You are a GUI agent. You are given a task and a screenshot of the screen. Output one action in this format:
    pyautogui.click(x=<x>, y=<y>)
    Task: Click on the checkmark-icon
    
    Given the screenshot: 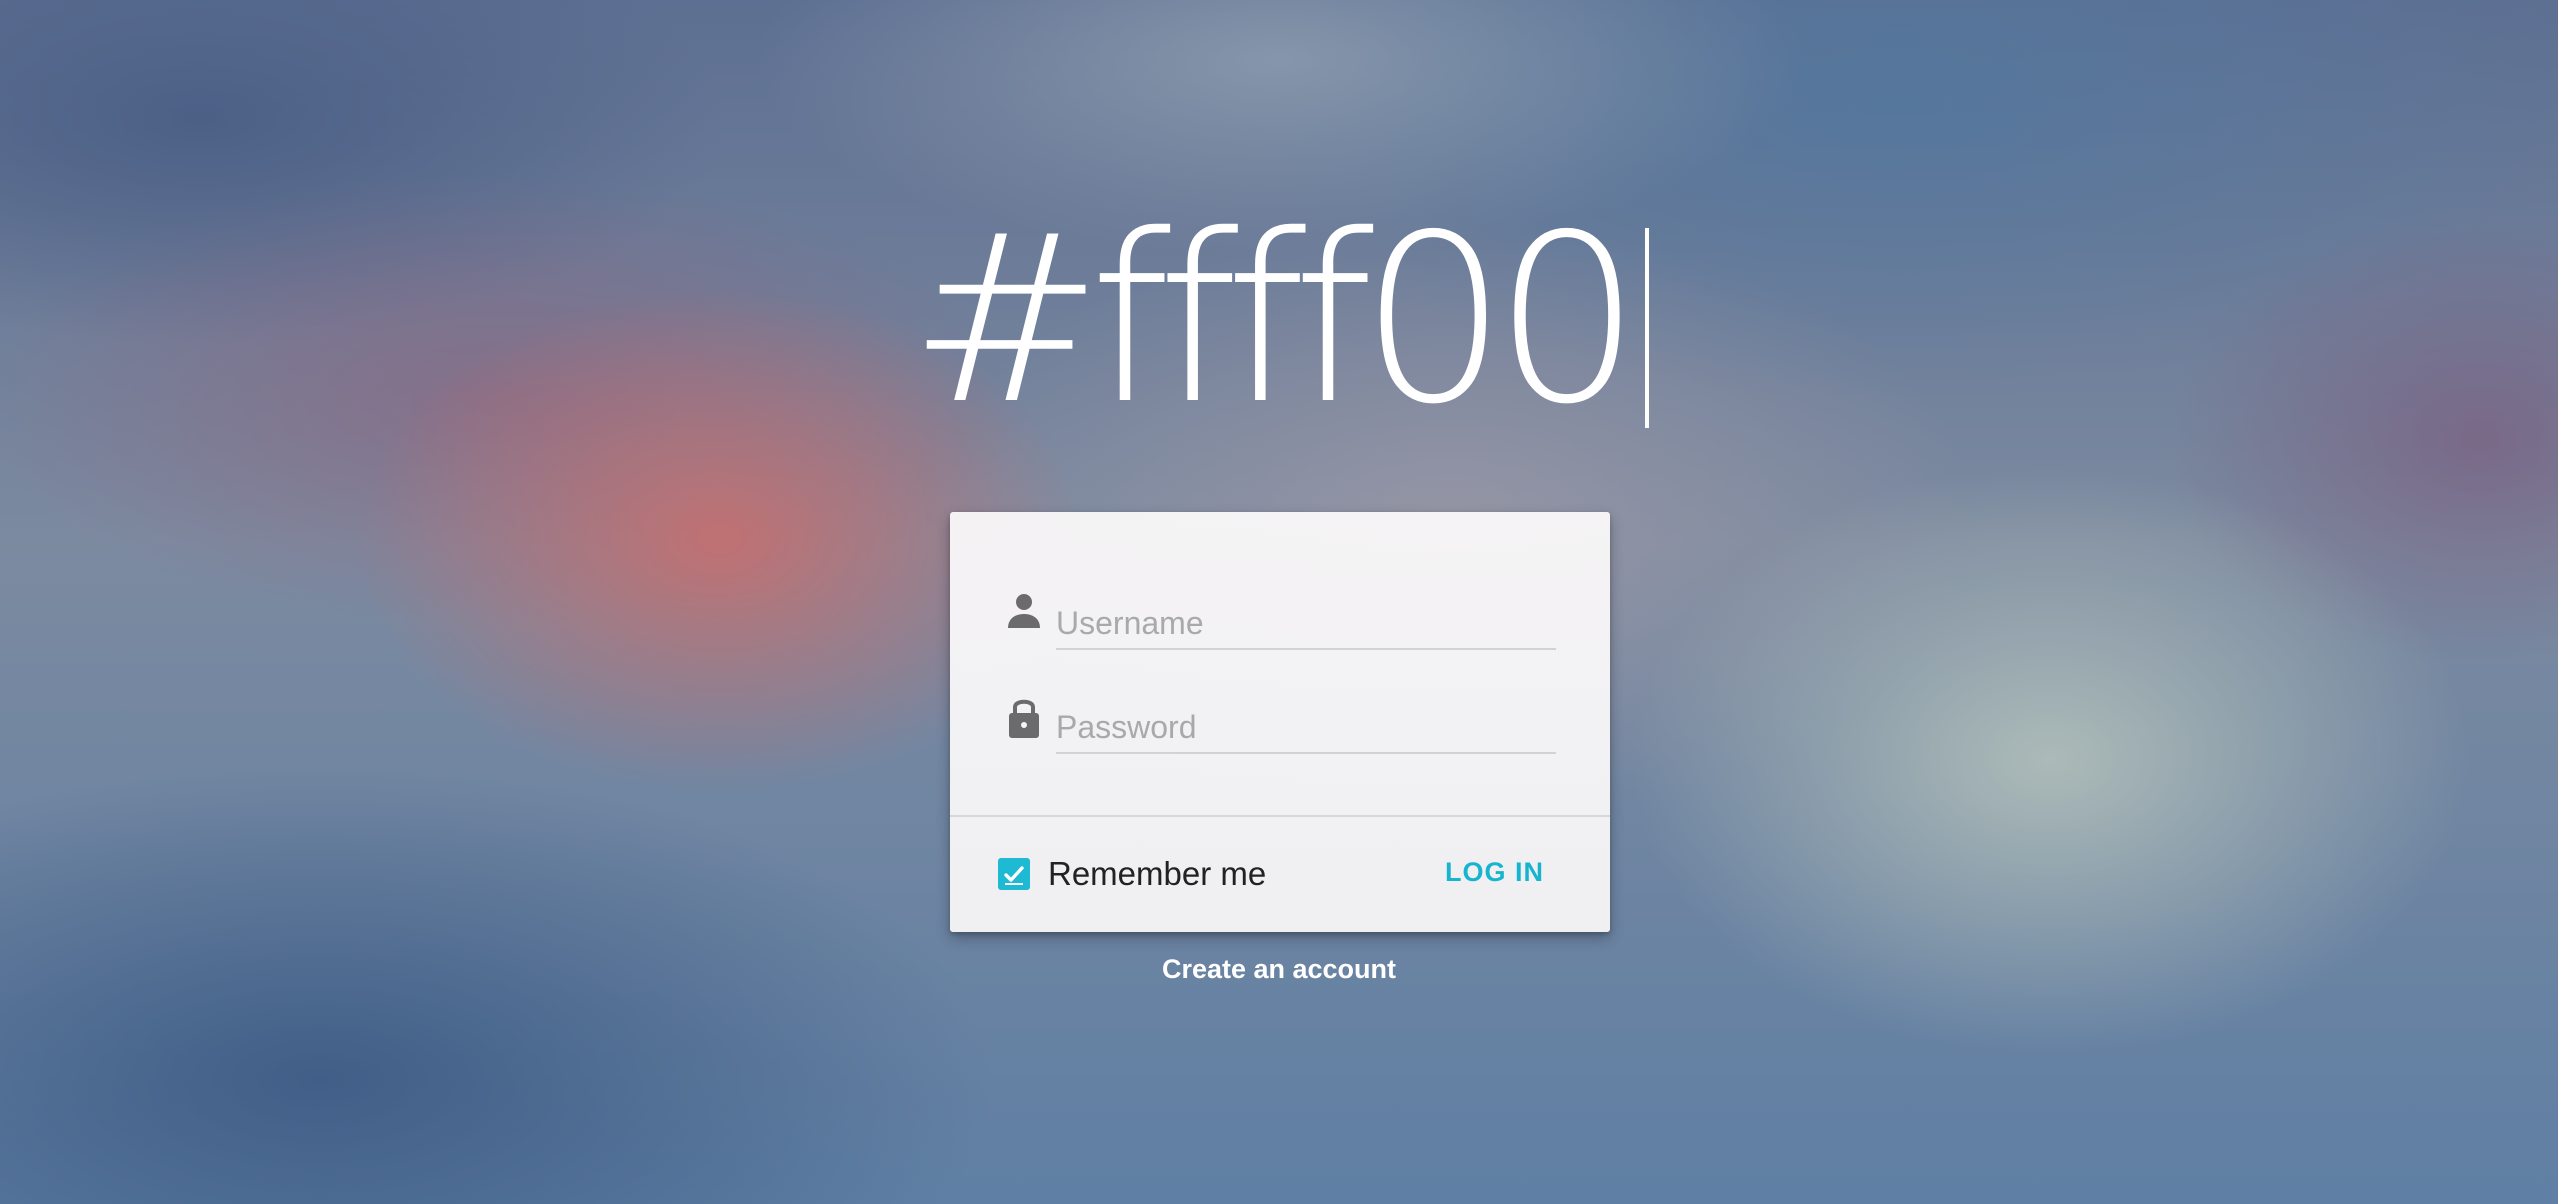 What is the action you would take?
    pyautogui.click(x=1014, y=875)
    